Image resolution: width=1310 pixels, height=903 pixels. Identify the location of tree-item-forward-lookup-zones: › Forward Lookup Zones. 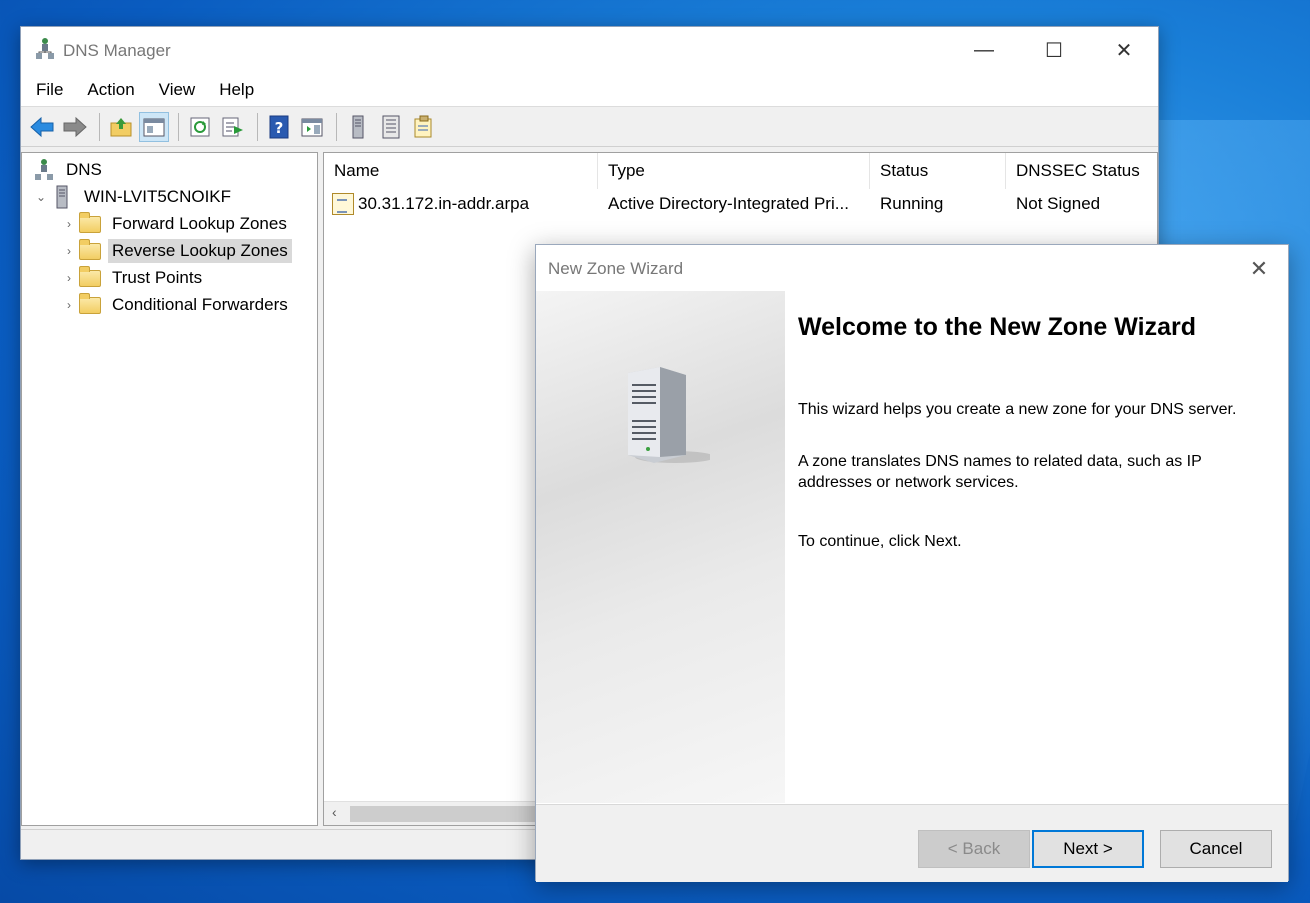
(175, 224).